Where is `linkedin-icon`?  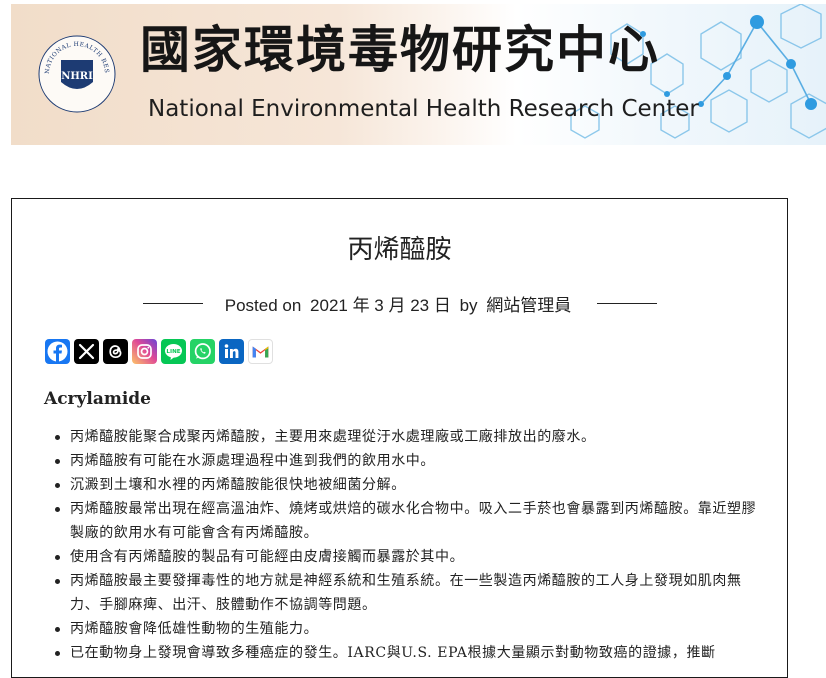
linkedin-icon is located at coordinates (231, 351).